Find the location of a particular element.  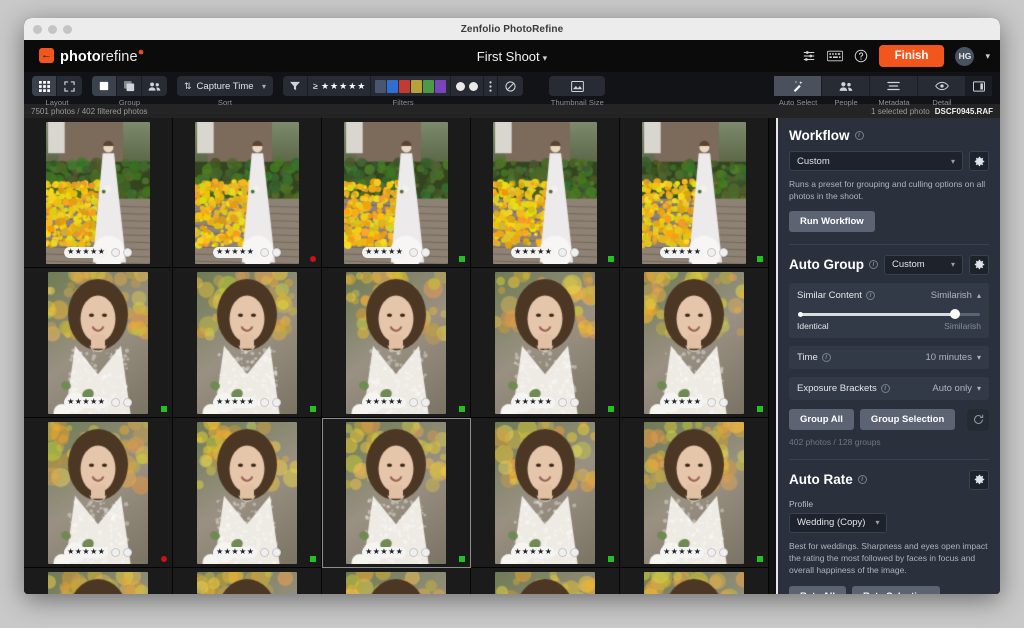

slider-knob is located at coordinates (954, 313).